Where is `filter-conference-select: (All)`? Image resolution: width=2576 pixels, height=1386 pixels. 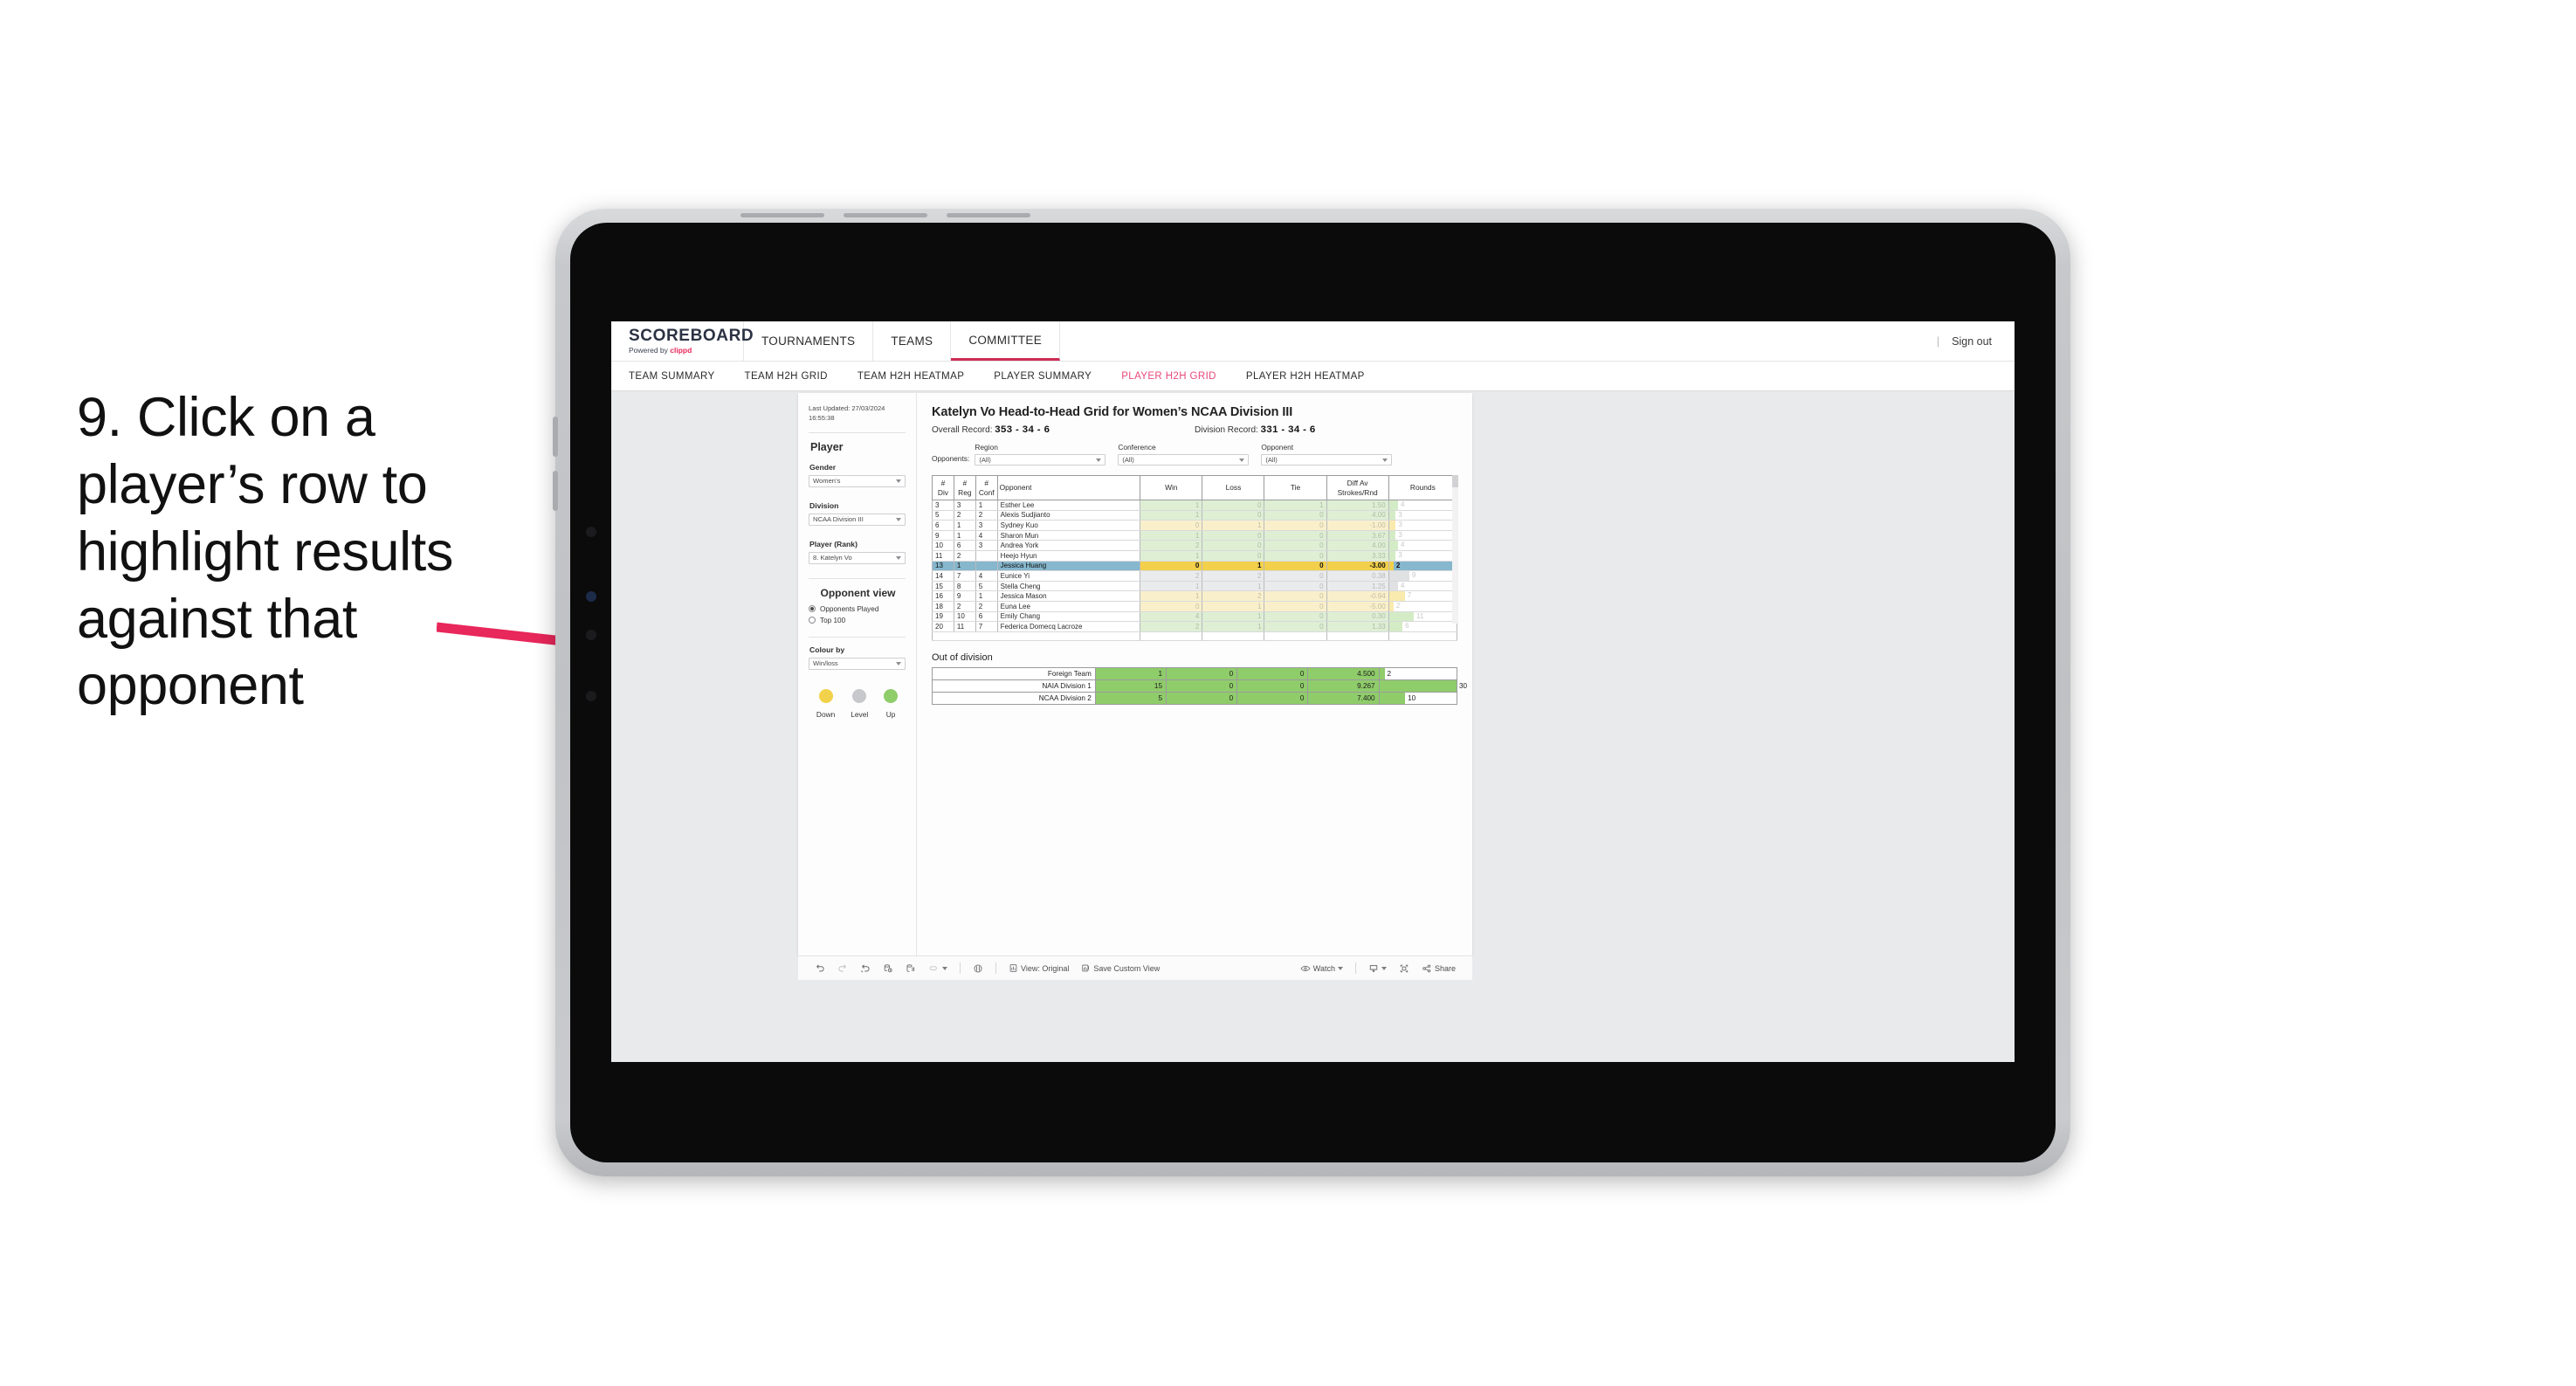
filter-conference-select: (All) is located at coordinates (1184, 459).